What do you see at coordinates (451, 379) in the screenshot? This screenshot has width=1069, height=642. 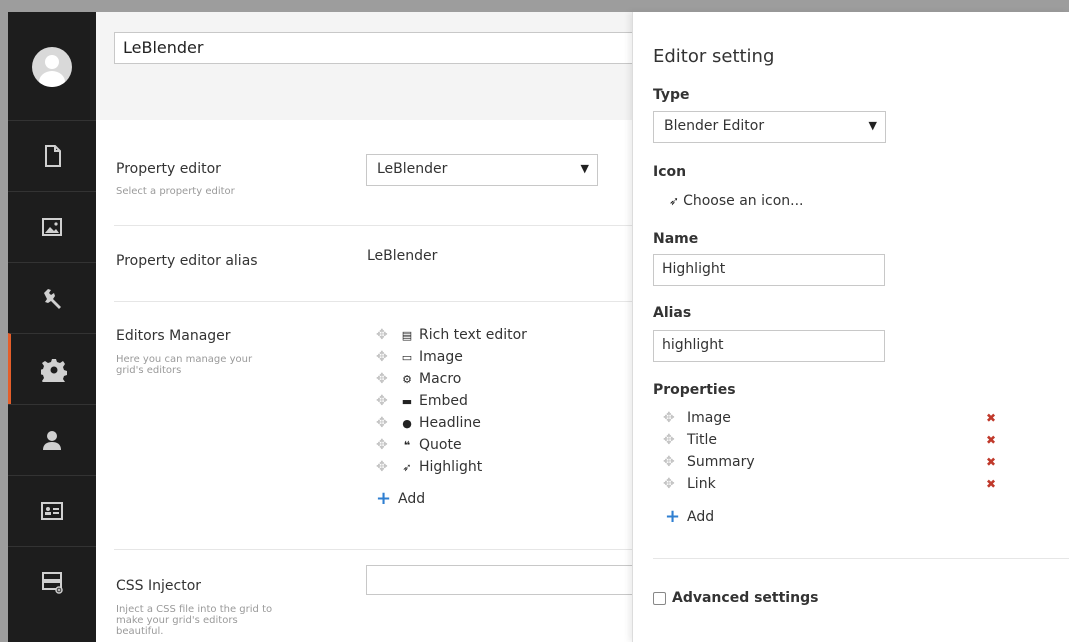 I see `list-item: ✥ ⚙ Macro` at bounding box center [451, 379].